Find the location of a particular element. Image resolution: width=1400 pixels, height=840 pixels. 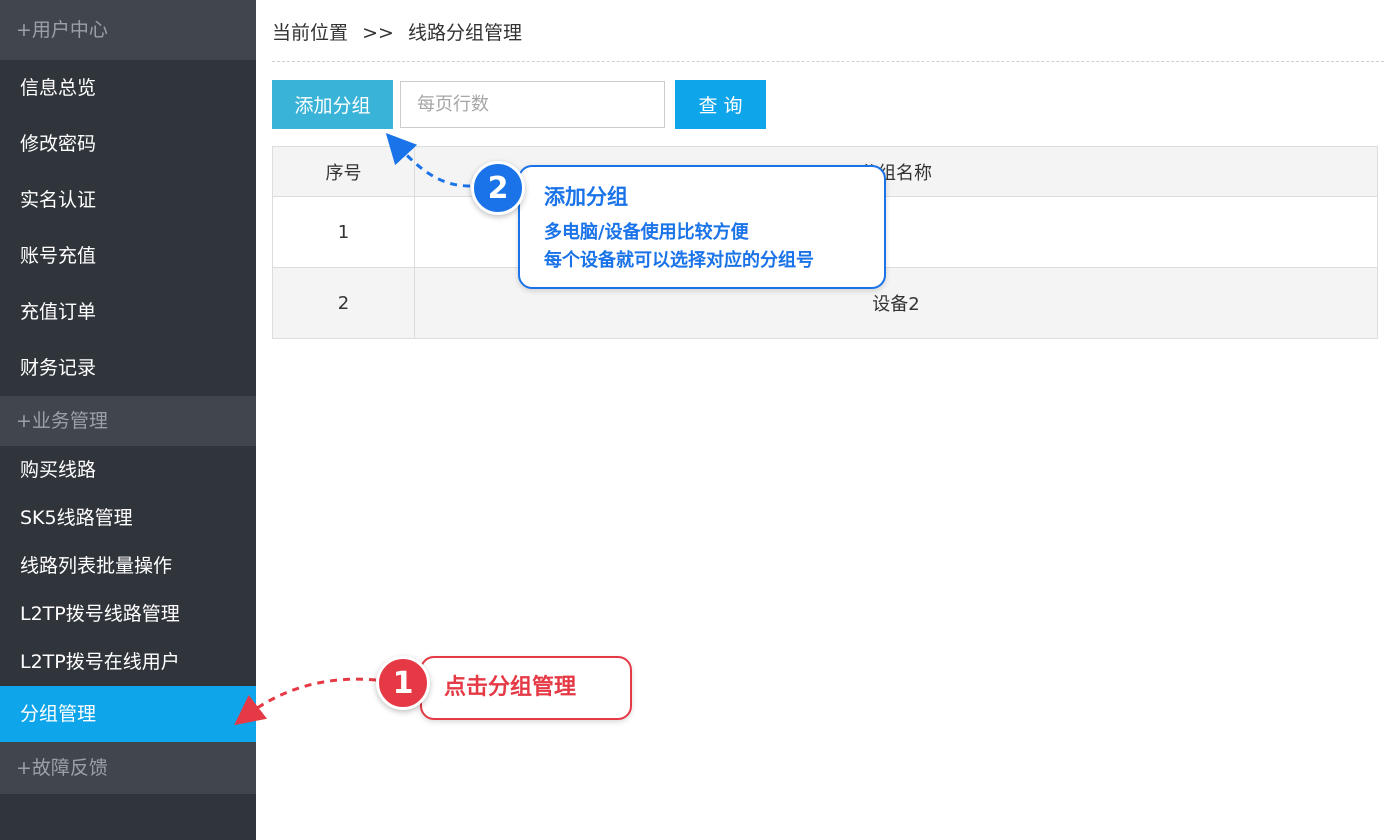

cell-index: 2 is located at coordinates (343, 303).